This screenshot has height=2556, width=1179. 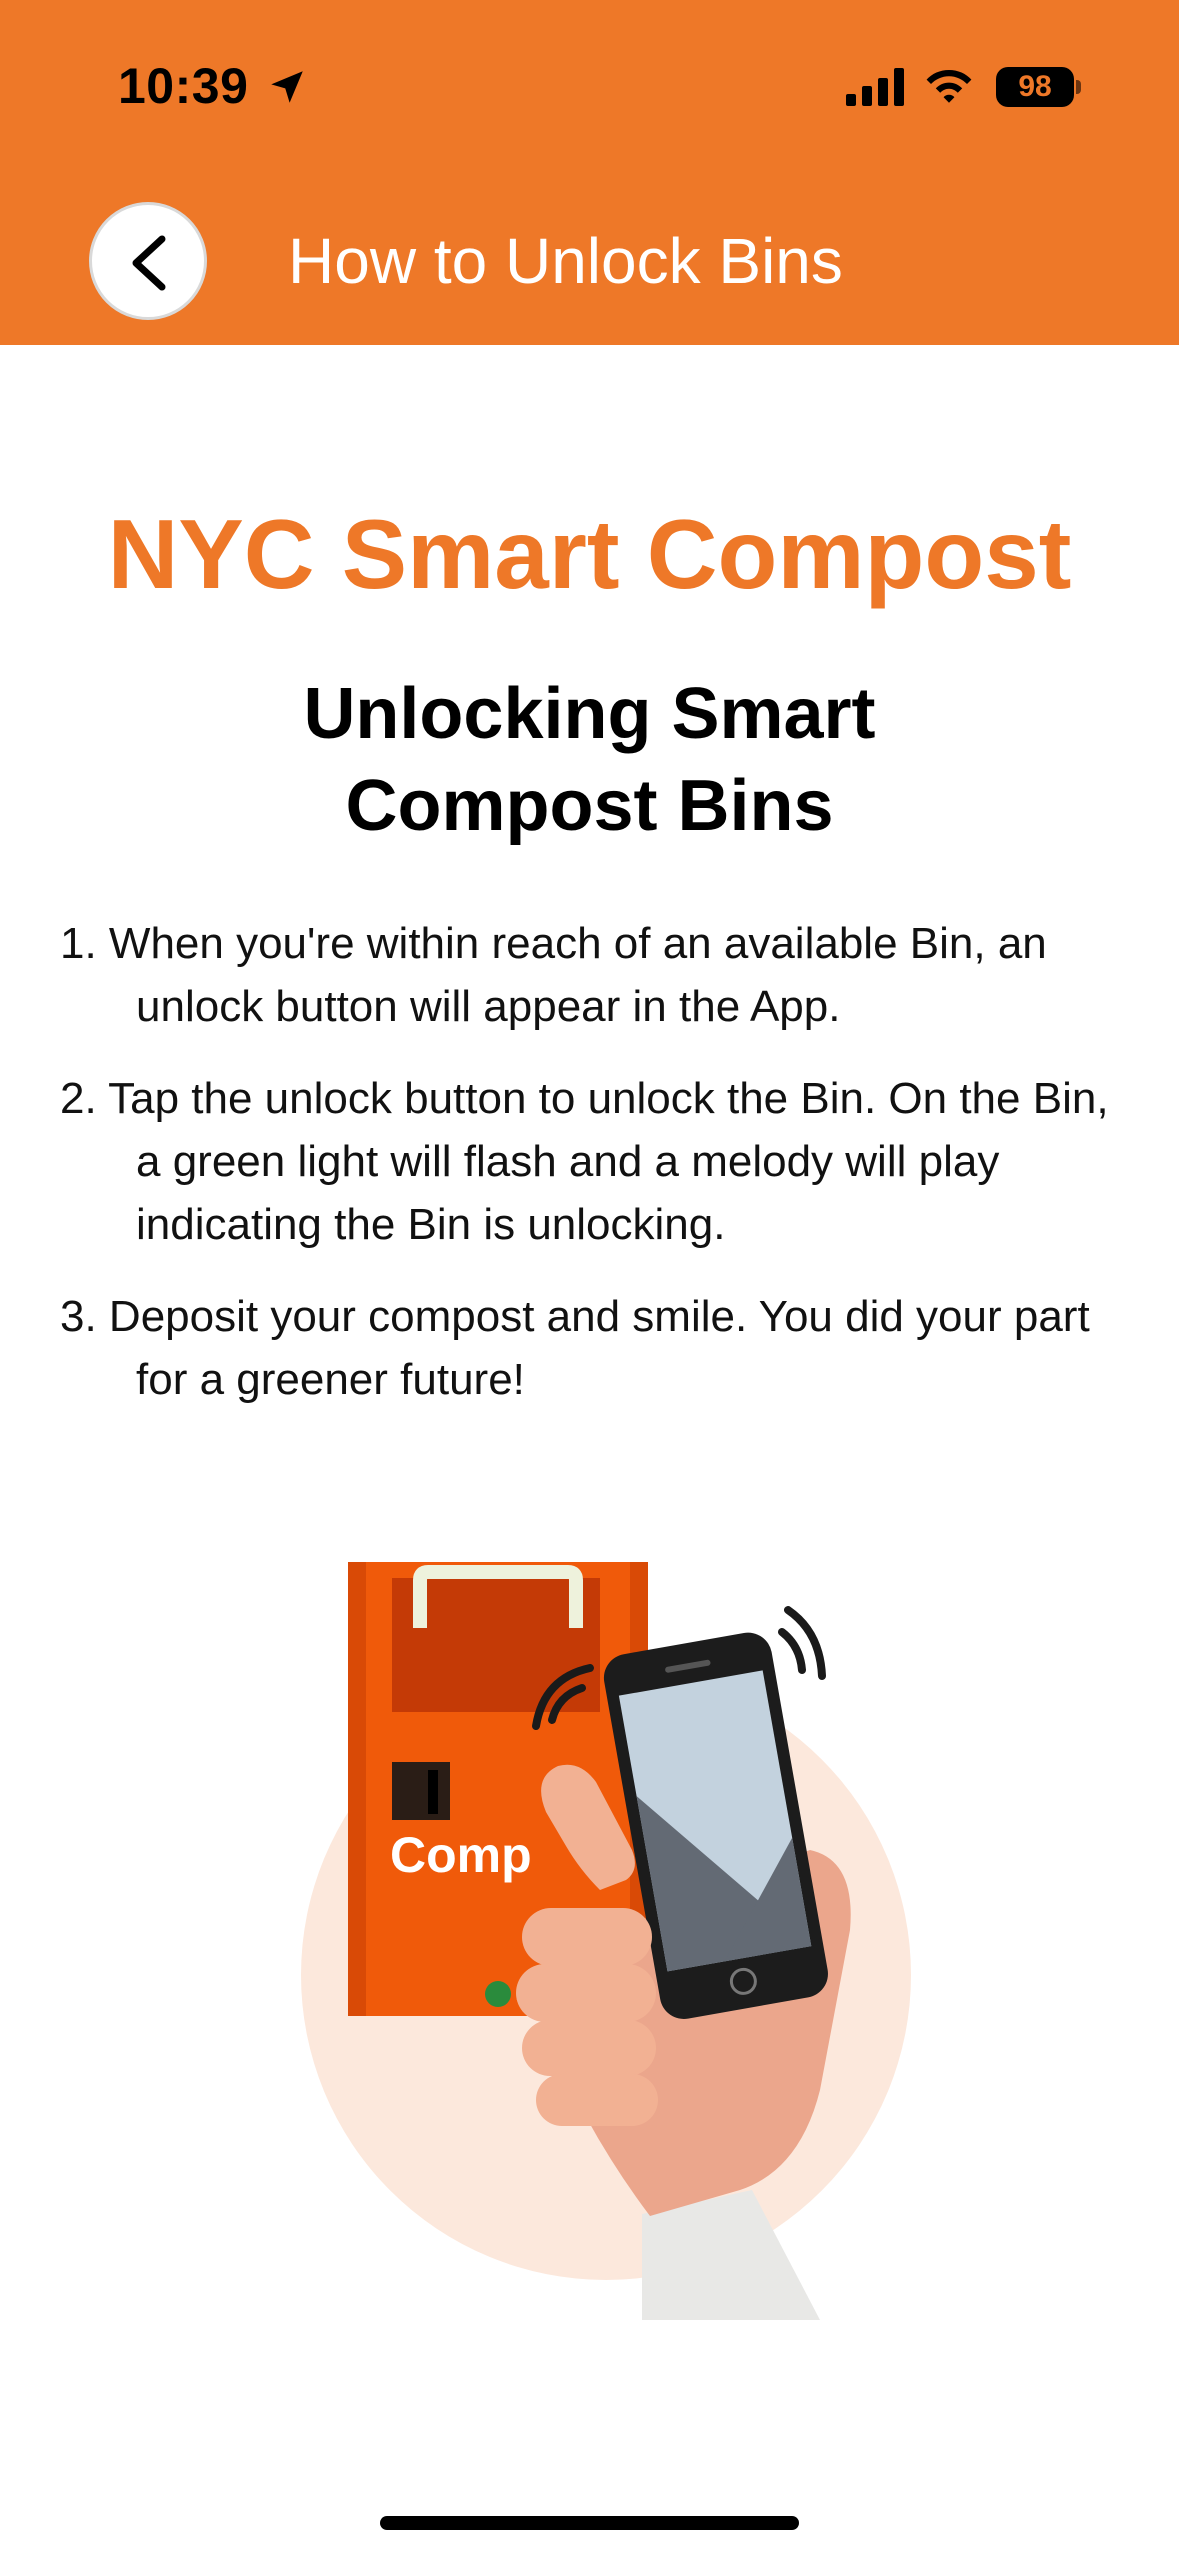 What do you see at coordinates (357, 1789) in the screenshot?
I see `bin-side-shade` at bounding box center [357, 1789].